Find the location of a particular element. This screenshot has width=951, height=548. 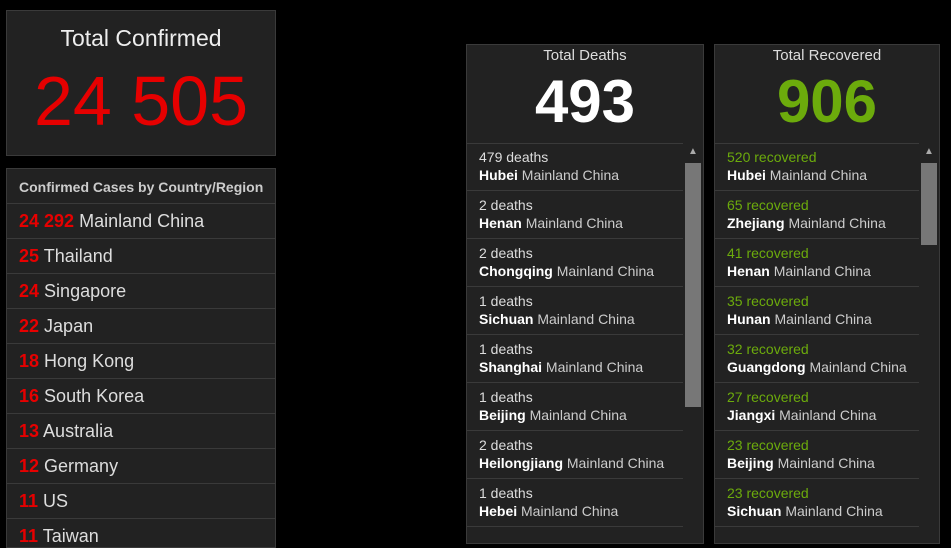

deaths-row: 479 deaths Hubei Mainland China is located at coordinates (575, 167).